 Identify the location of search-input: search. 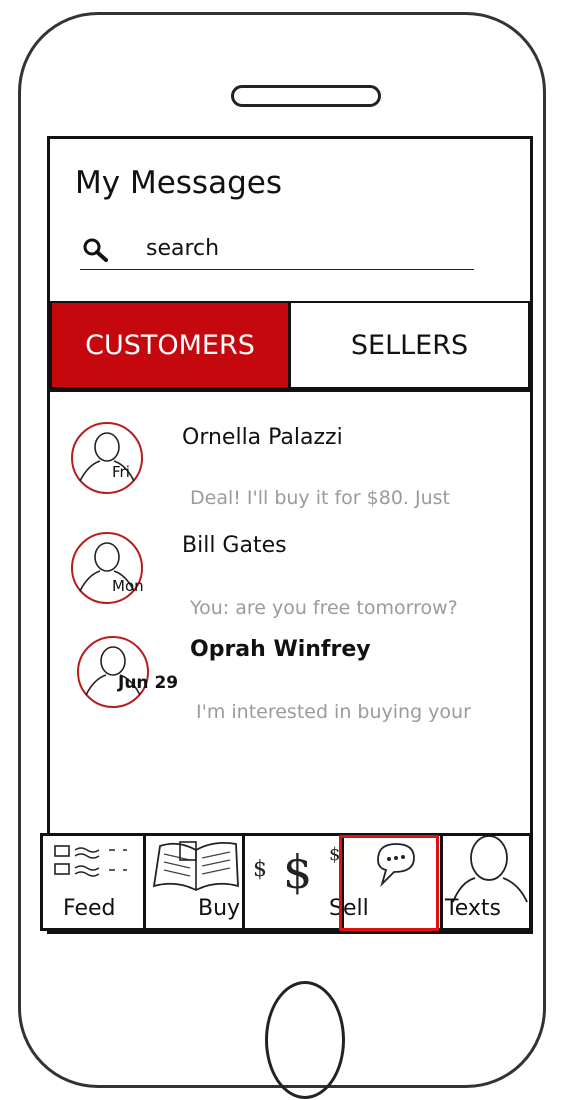
(182, 248).